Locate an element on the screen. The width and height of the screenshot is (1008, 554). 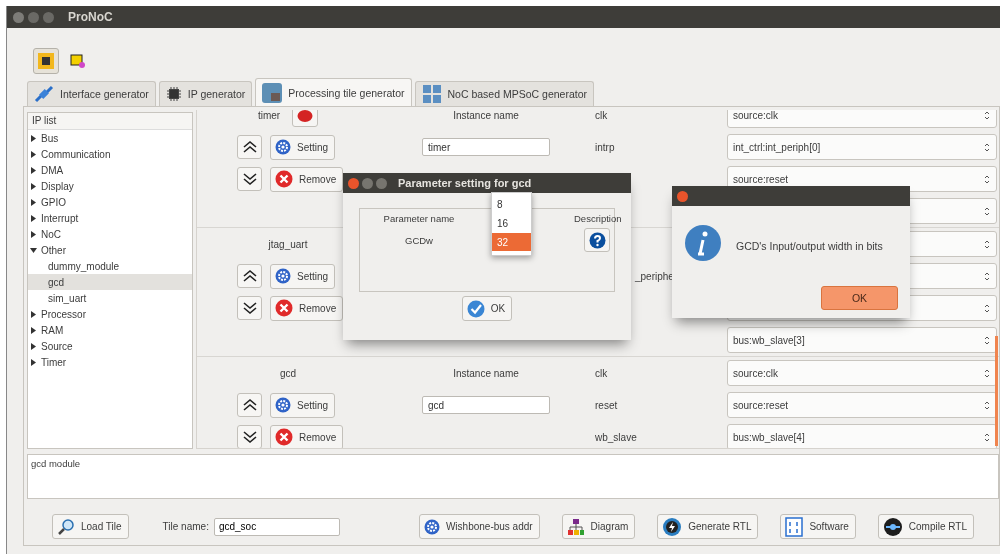
tree-item: Bus is located at coordinates (110, 138).